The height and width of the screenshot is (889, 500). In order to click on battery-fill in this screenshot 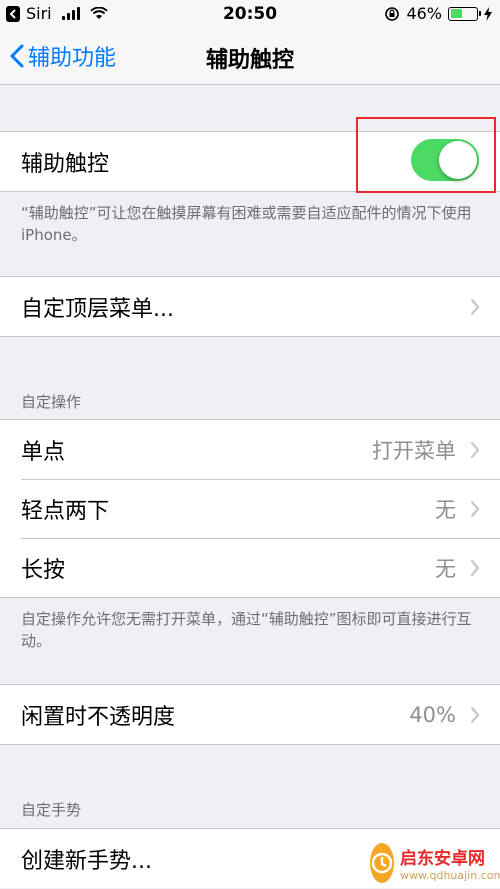, I will do `click(456, 13)`.